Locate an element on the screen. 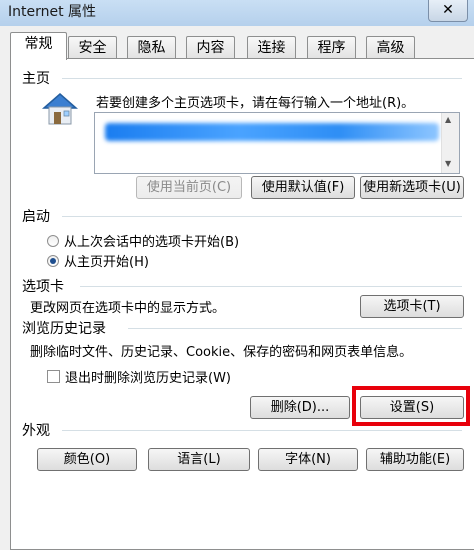 The width and height of the screenshot is (474, 550). tabs-section-label: 选项卡 is located at coordinates (43, 287).